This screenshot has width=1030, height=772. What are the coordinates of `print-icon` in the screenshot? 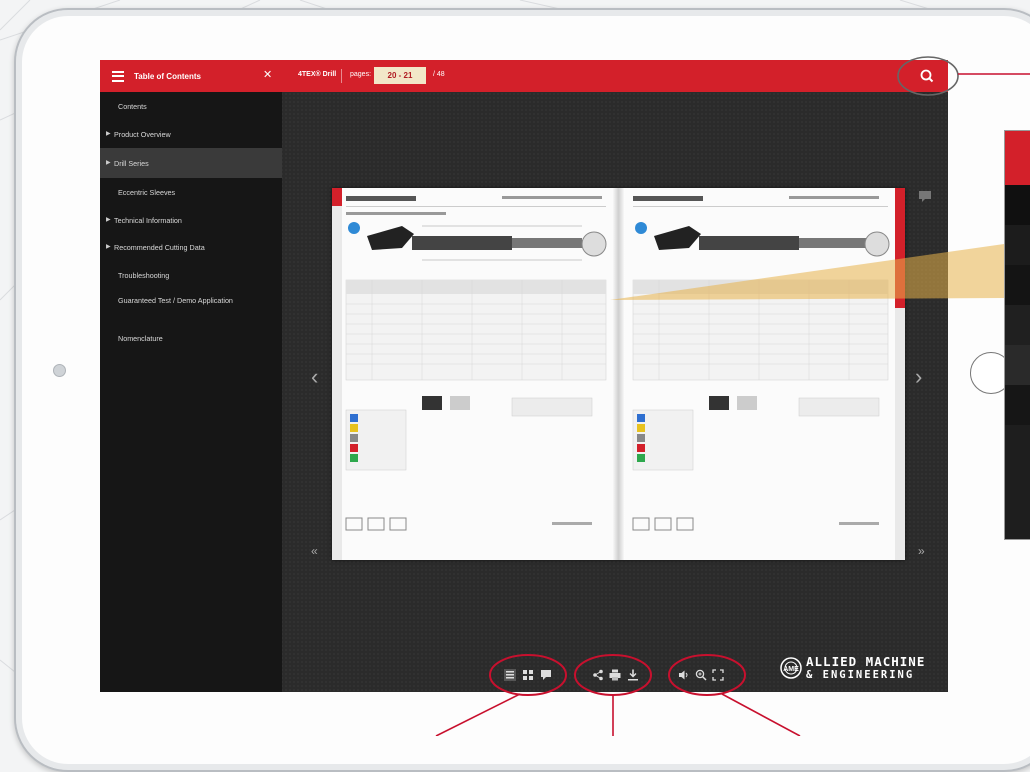 It's located at (615, 675).